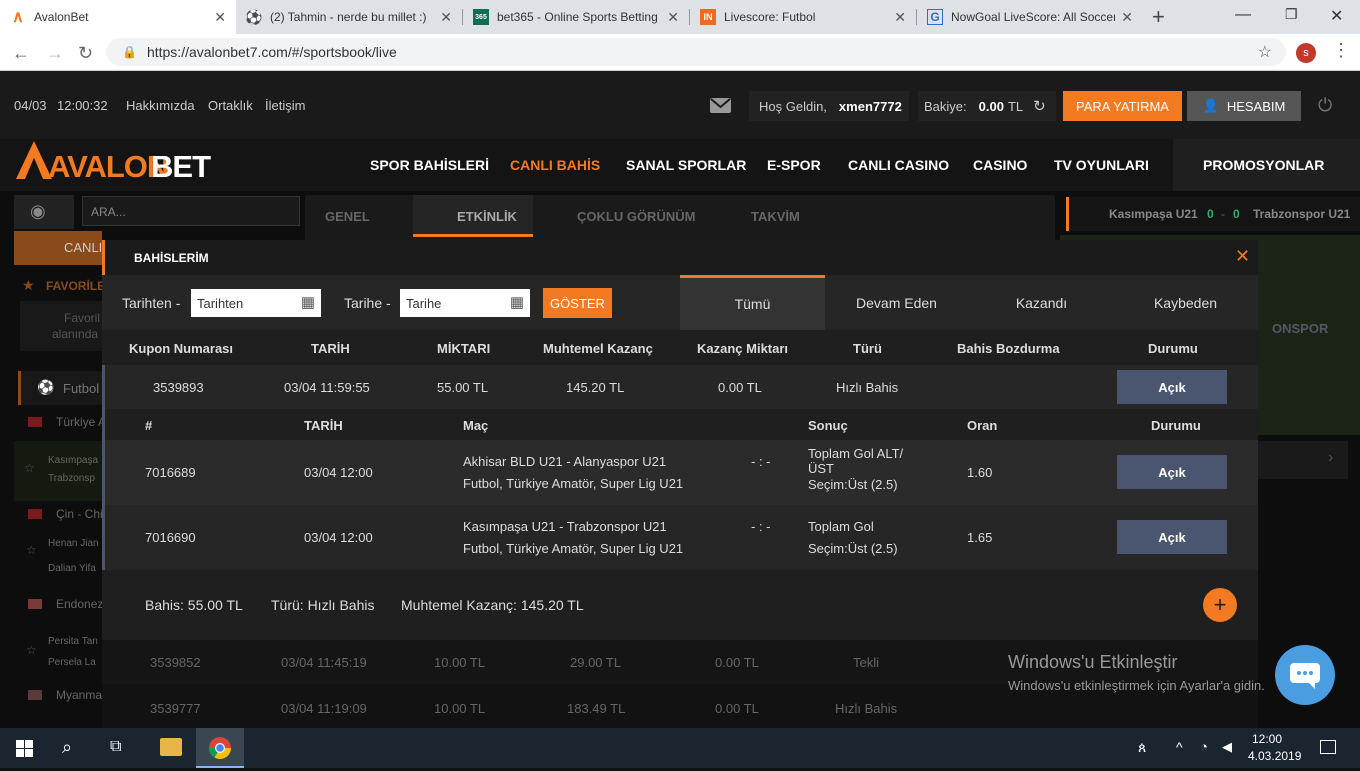 This screenshot has width=1360, height=771. What do you see at coordinates (1220, 605) in the screenshot?
I see `expand-plus-button: +` at bounding box center [1220, 605].